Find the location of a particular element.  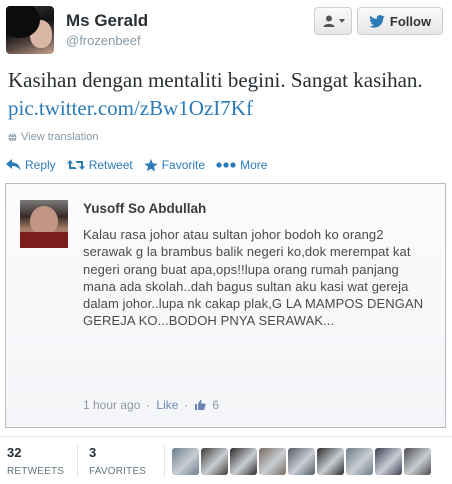

favoriter-avatars is located at coordinates (301, 461).